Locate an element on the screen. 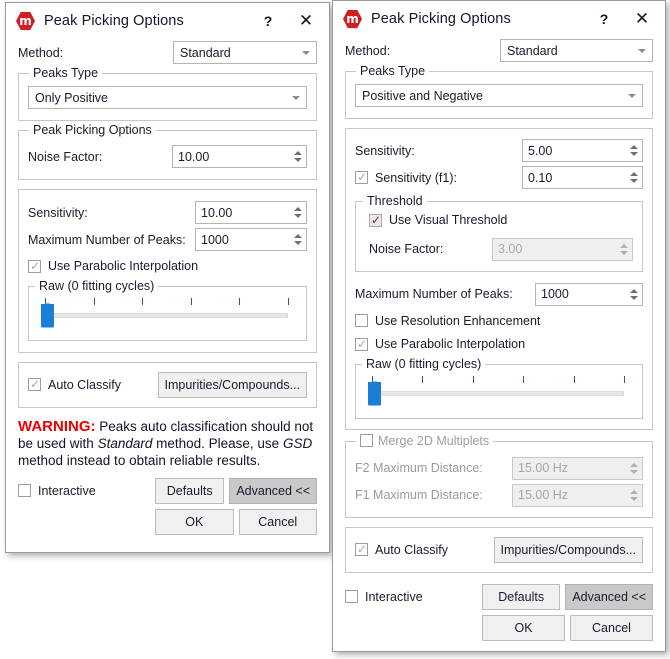 The image size is (670, 659). sensitivity-value: 5.00 is located at coordinates (540, 150).